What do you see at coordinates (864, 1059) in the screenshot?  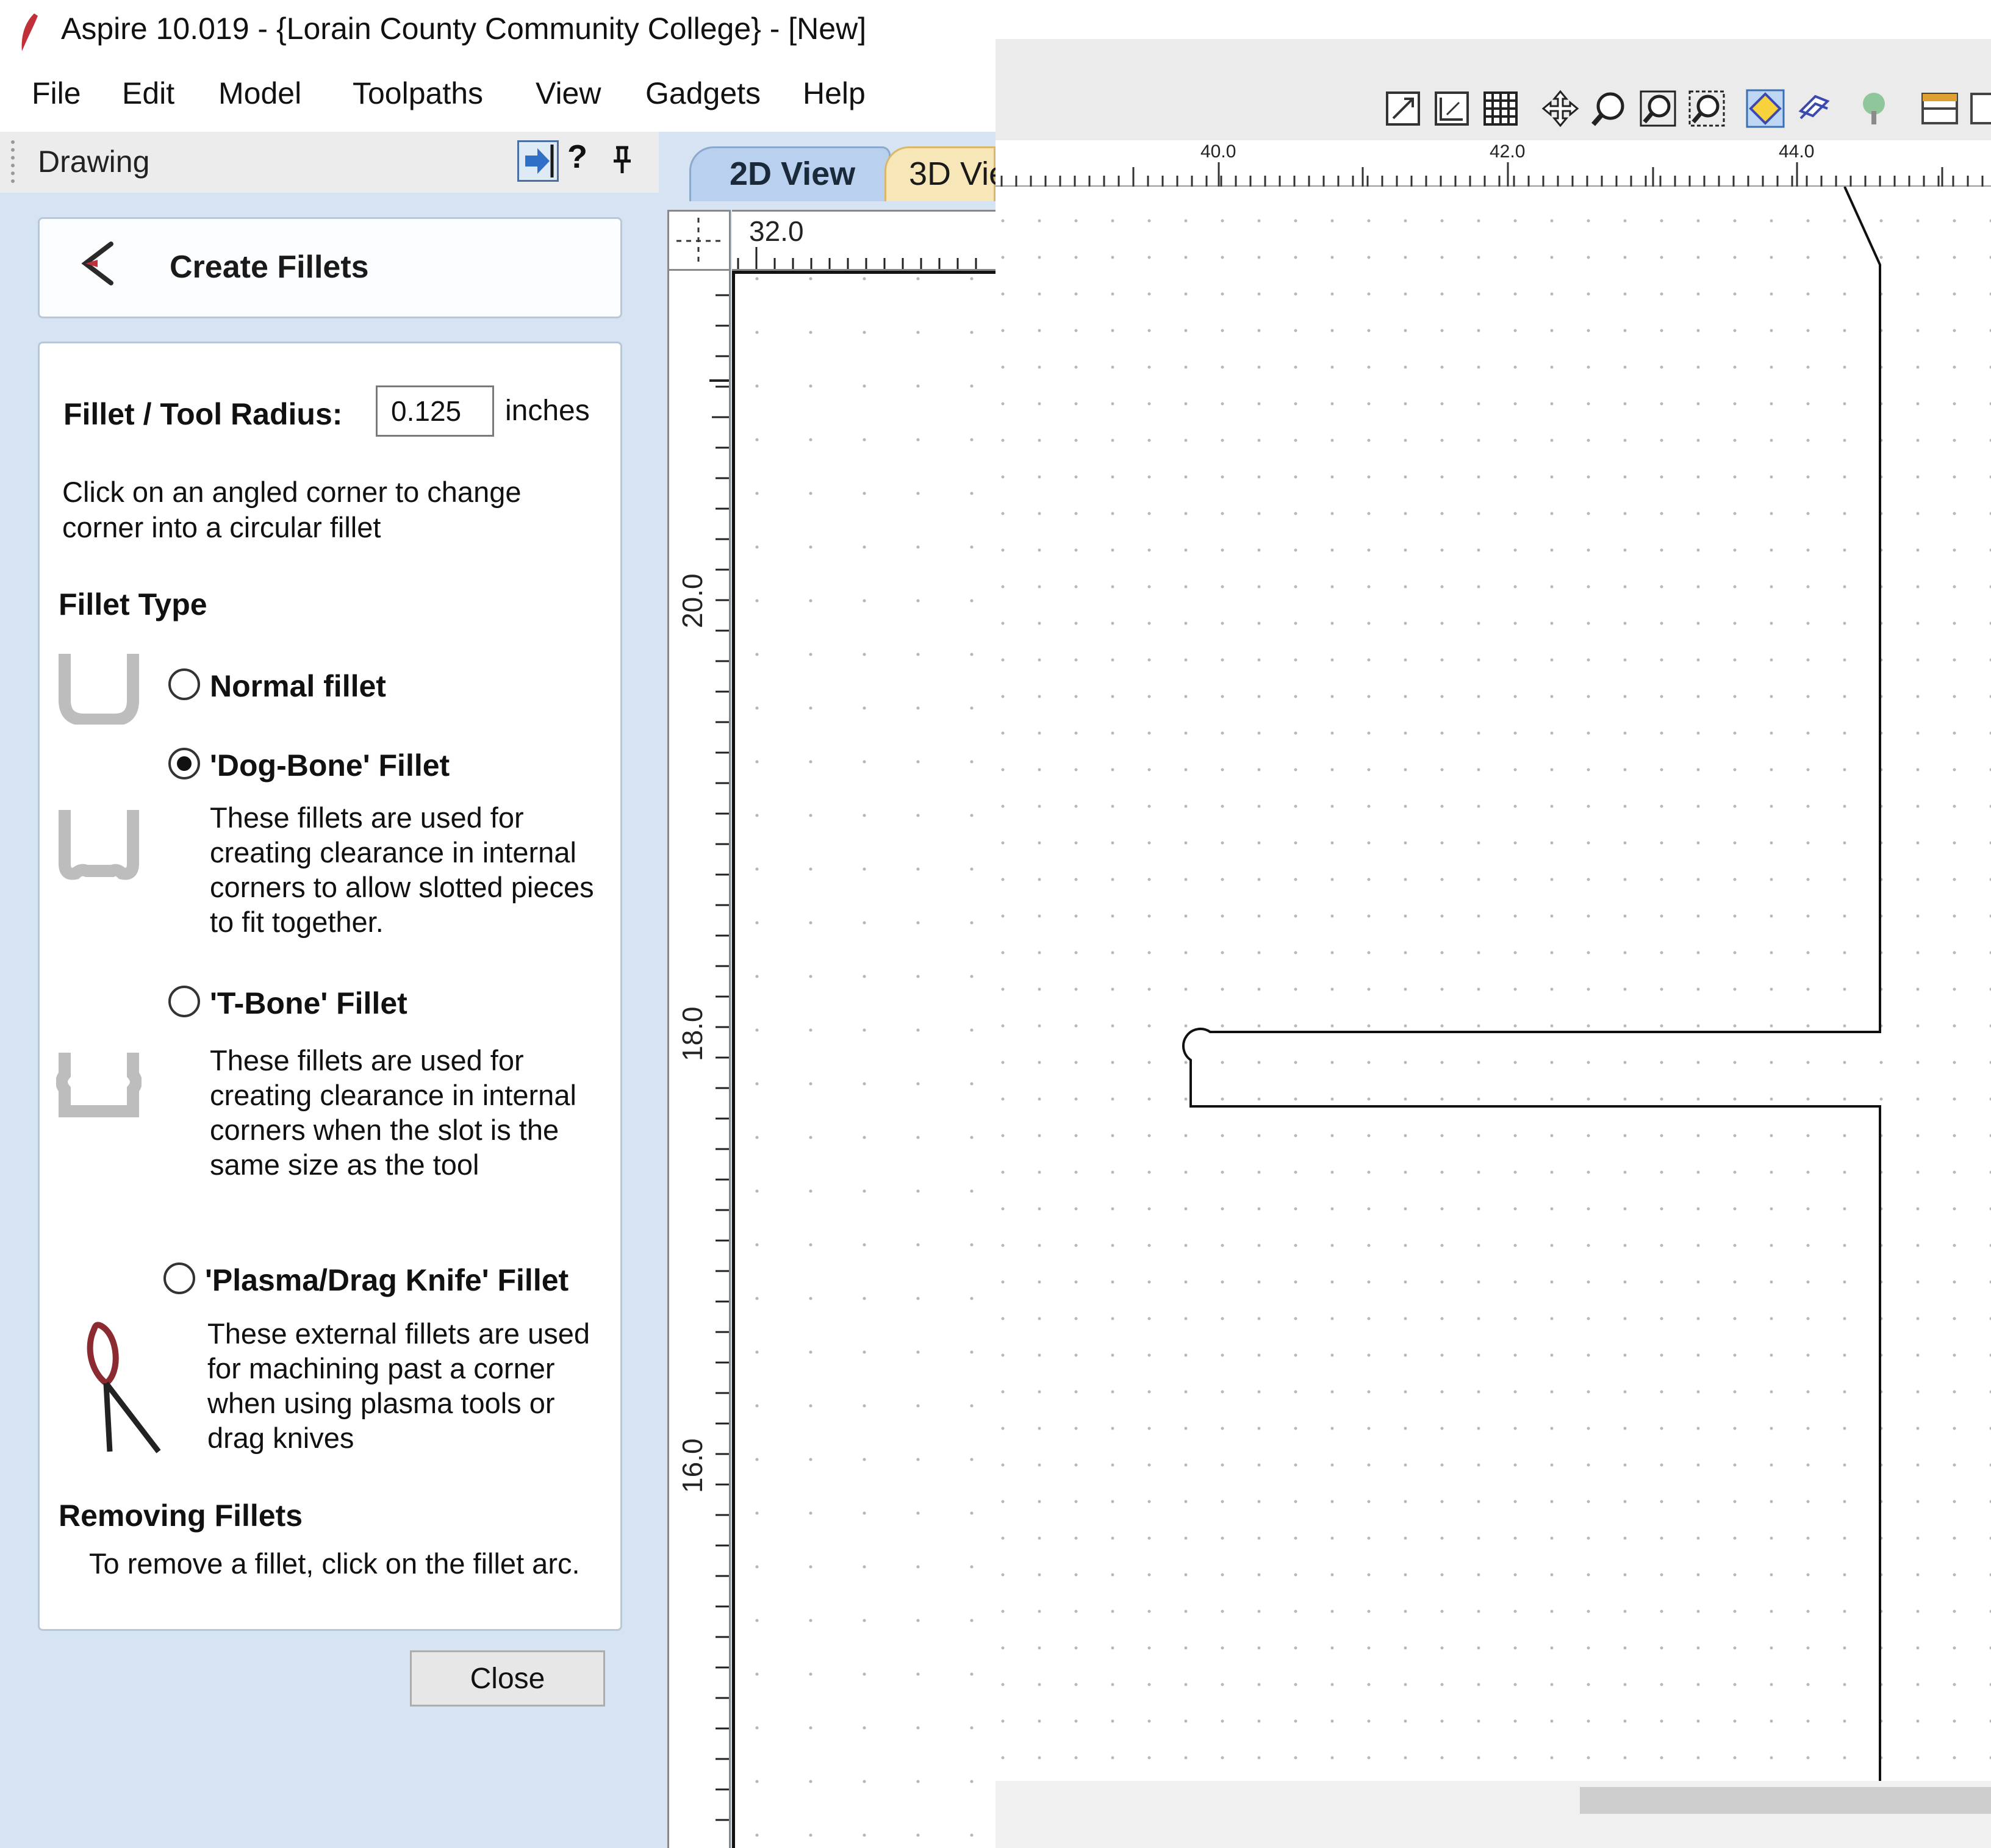 I see `drawing-canvas-left` at bounding box center [864, 1059].